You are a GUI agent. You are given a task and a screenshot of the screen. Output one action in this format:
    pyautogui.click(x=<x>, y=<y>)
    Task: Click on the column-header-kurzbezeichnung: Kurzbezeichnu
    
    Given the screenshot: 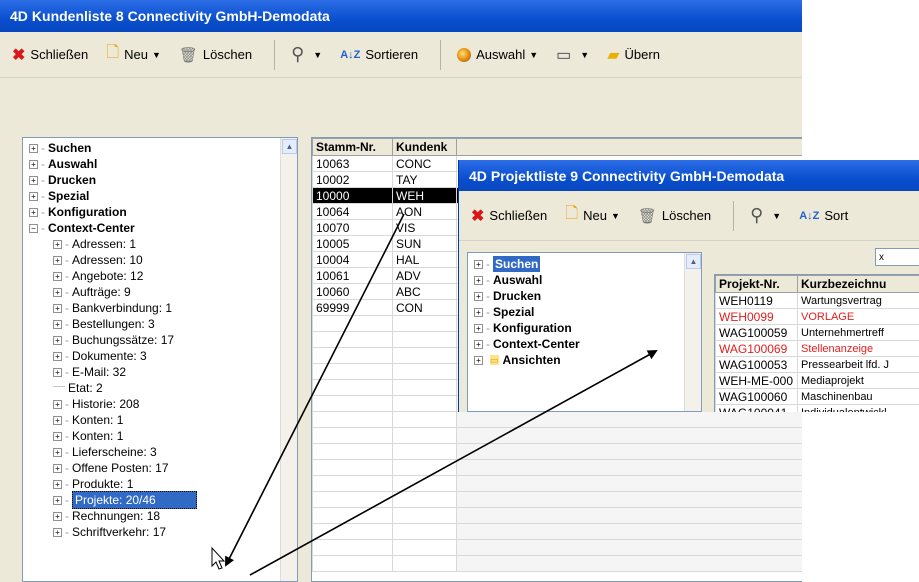 What is the action you would take?
    pyautogui.click(x=858, y=284)
    